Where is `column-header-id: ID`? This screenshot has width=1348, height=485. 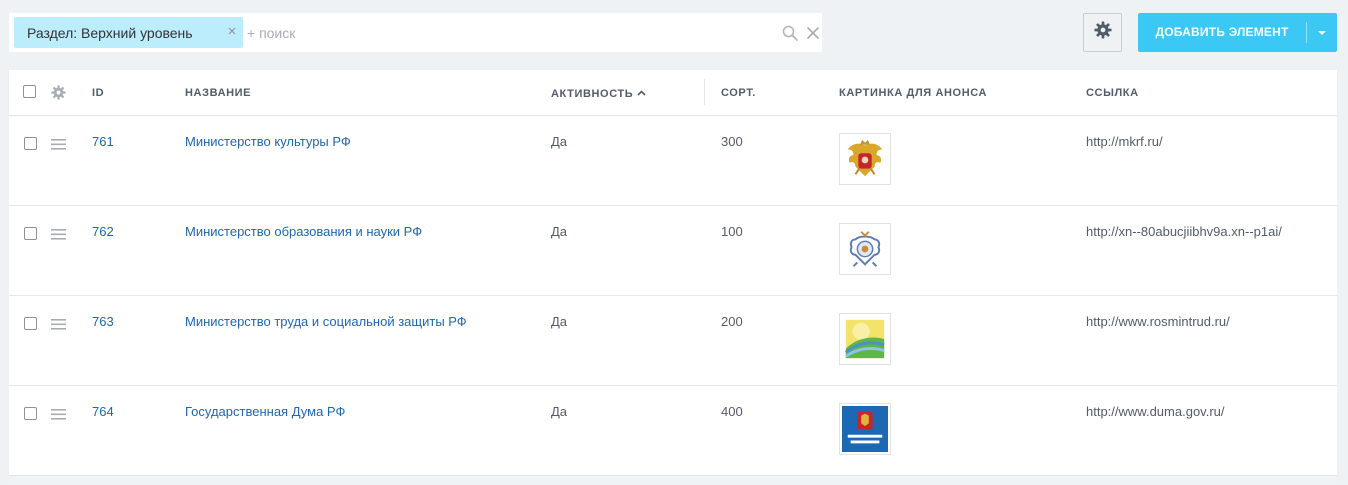
column-header-id: ID is located at coordinates (98, 93).